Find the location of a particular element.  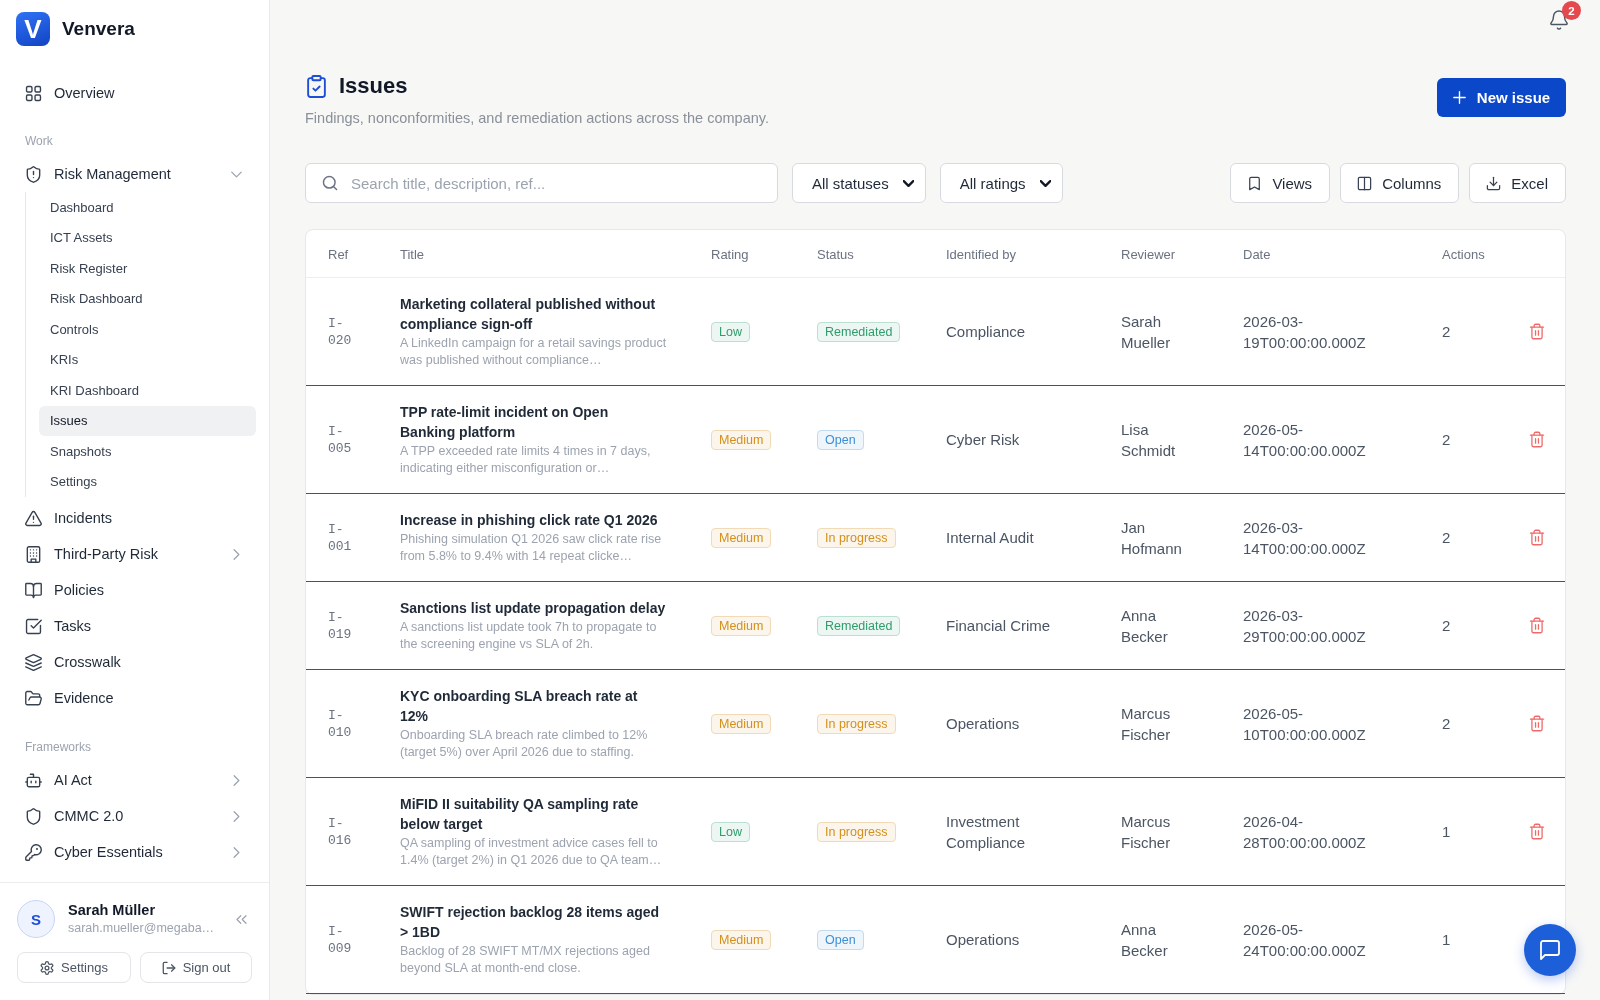

sidebar-subitem: Issues is located at coordinates (147, 420).